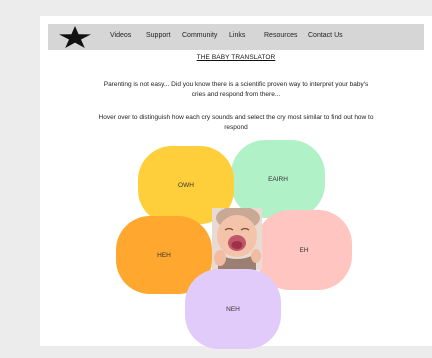 This screenshot has width=432, height=358. Describe the element at coordinates (75, 37) in the screenshot. I see `star-icon` at that location.